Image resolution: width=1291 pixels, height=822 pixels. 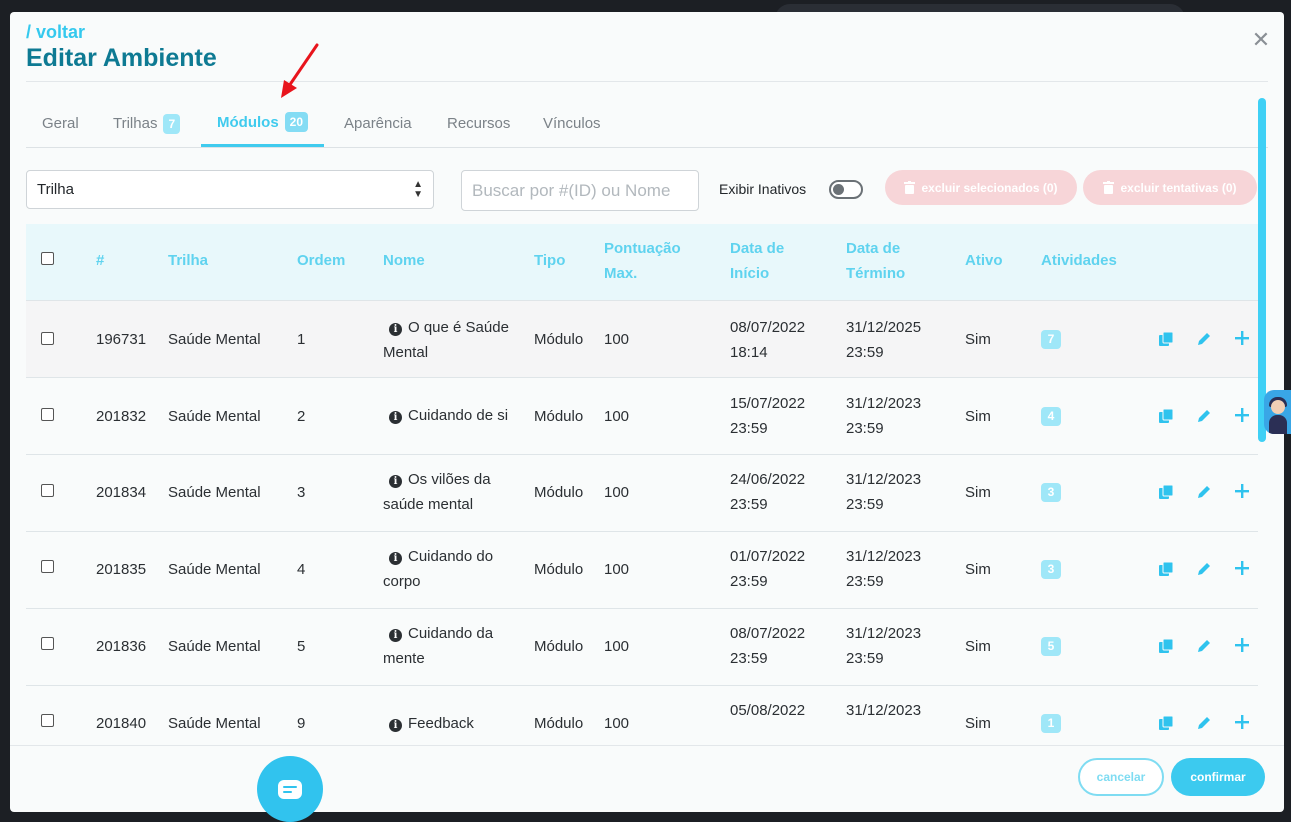 What do you see at coordinates (100, 260) in the screenshot?
I see `column-header-id: #` at bounding box center [100, 260].